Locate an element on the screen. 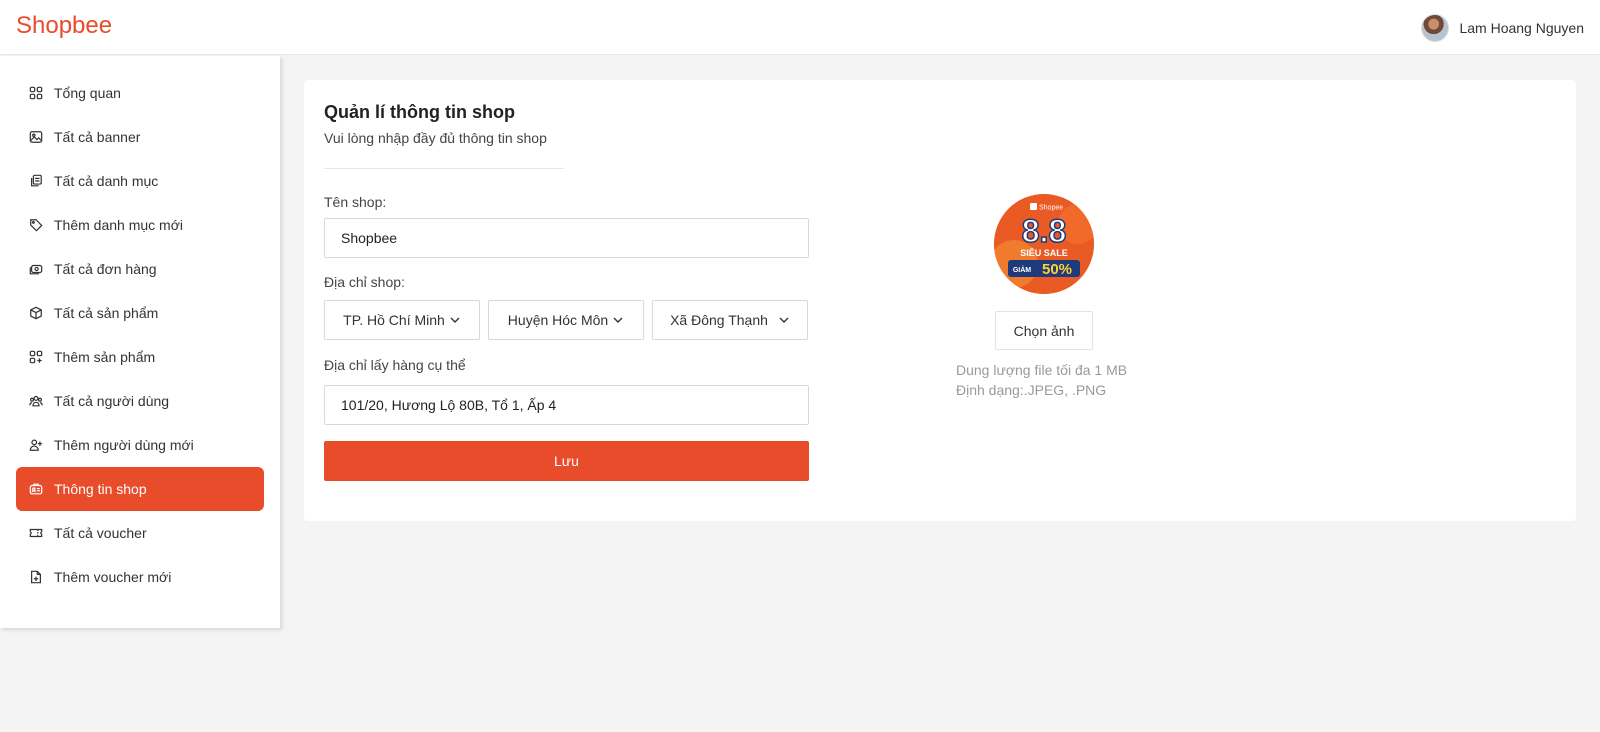 The image size is (1600, 732). sidebar-item-products: Tất cả sản phẩm is located at coordinates (140, 313).